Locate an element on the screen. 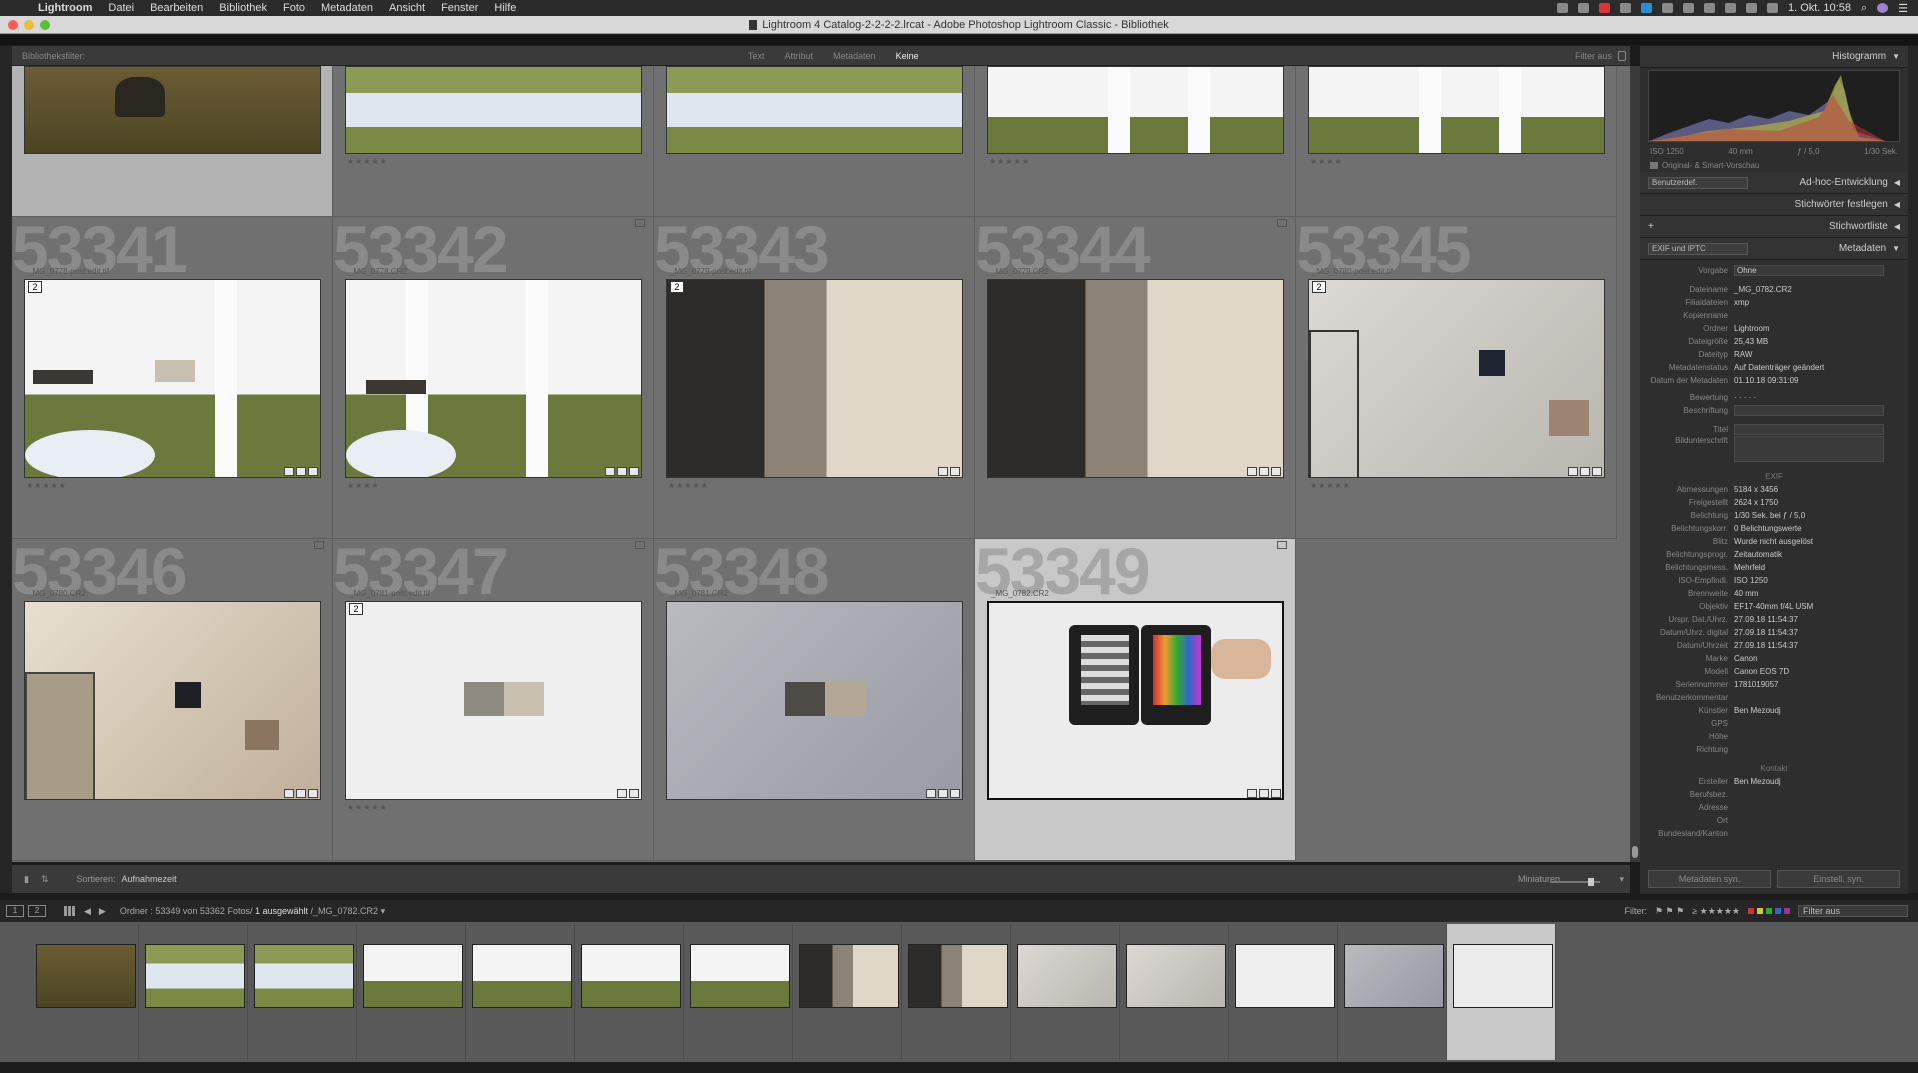  meta-value: 0 Belichtungswerte is located at coordinates (1768, 528).